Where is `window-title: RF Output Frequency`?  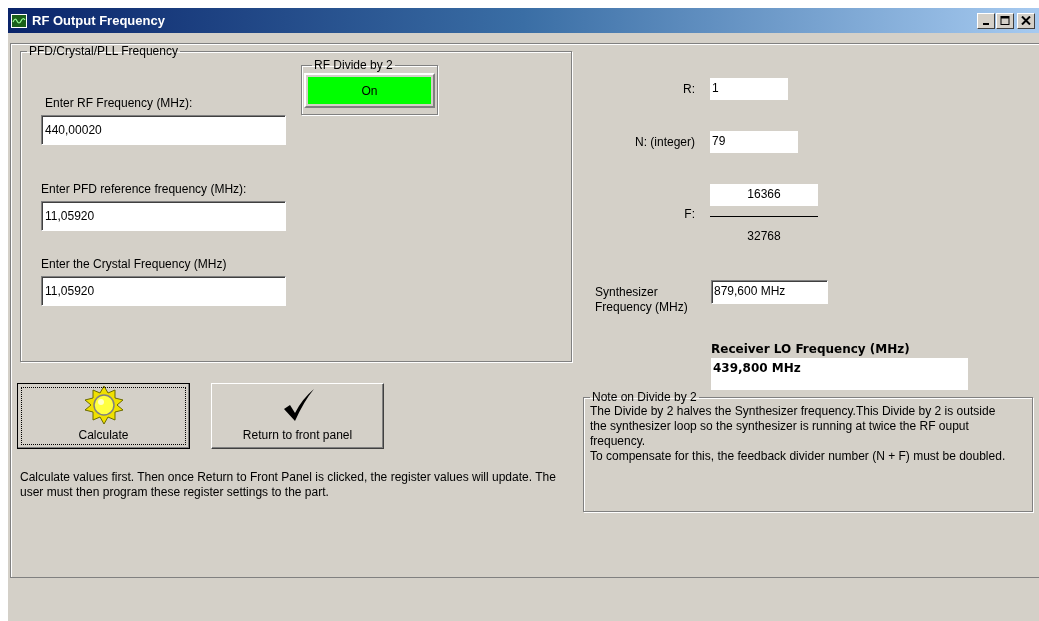
window-title: RF Output Frequency is located at coordinates (99, 20).